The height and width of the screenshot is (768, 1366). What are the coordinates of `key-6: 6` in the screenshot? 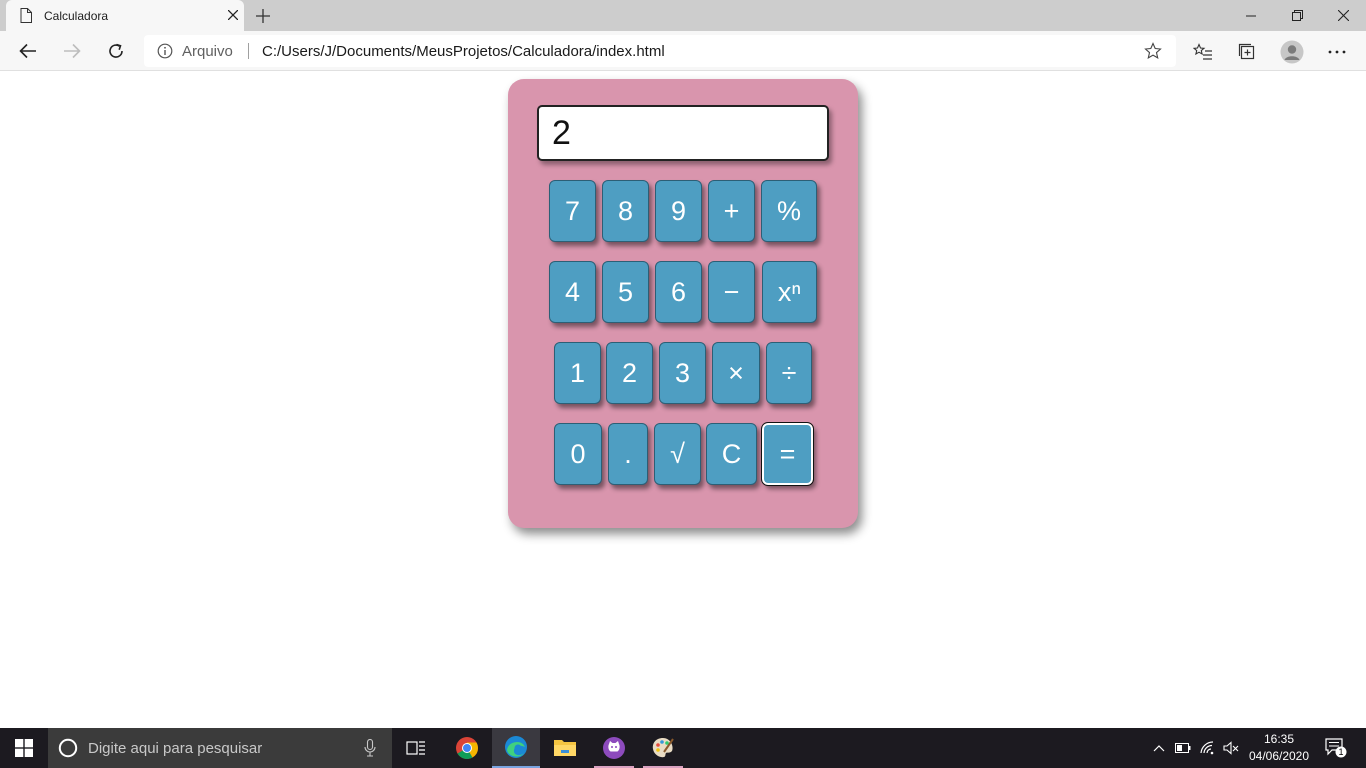 It's located at (678, 292).